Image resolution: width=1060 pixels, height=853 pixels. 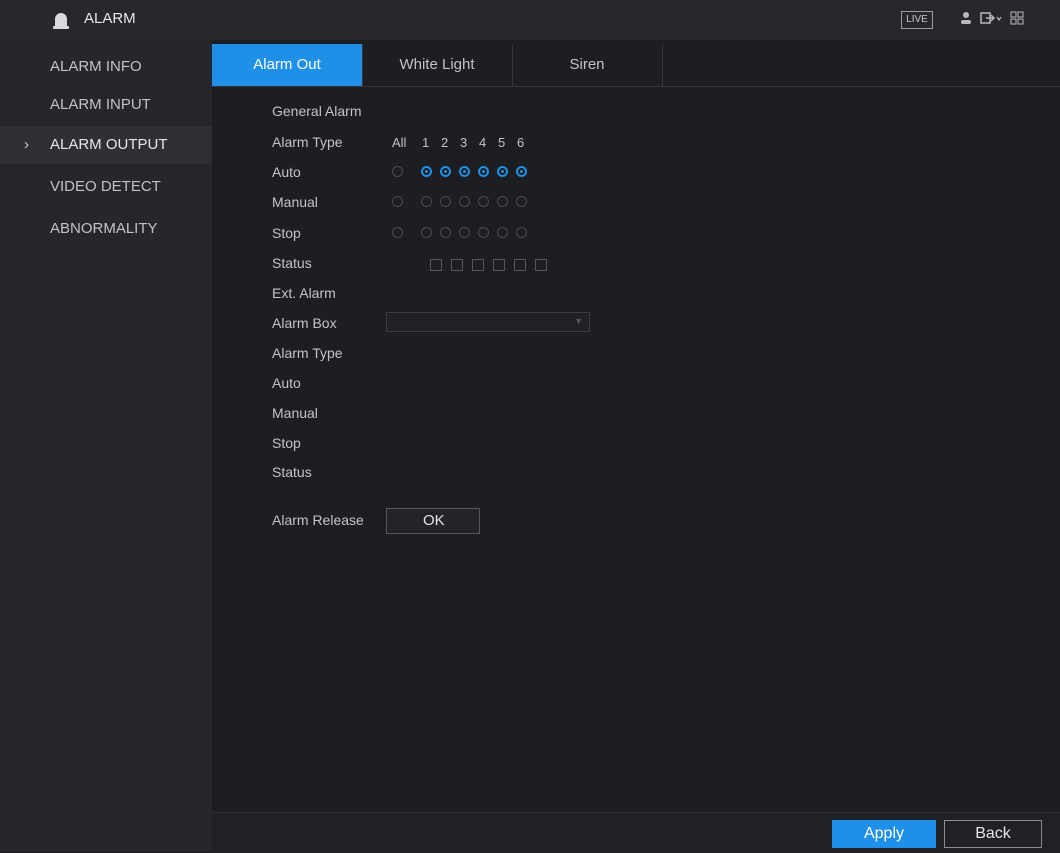 I want to click on all-label: All, so click(x=399, y=142).